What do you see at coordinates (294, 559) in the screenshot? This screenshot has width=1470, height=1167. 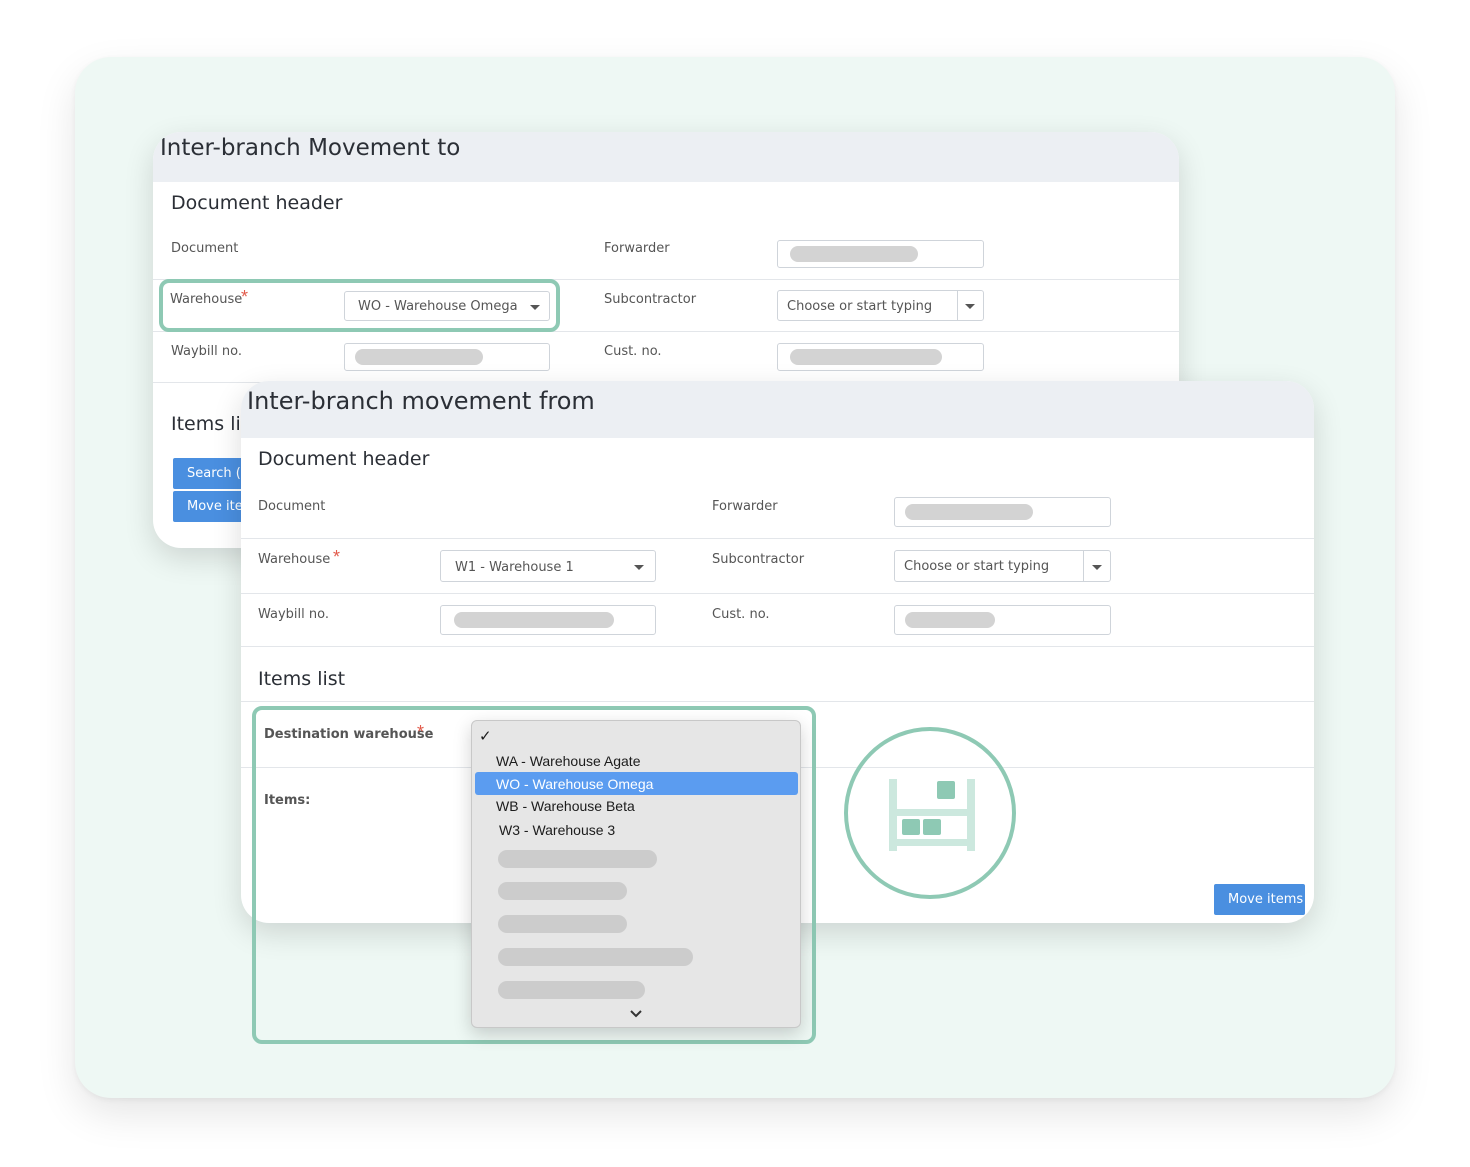 I see `label-warehouse: Warehouse` at bounding box center [294, 559].